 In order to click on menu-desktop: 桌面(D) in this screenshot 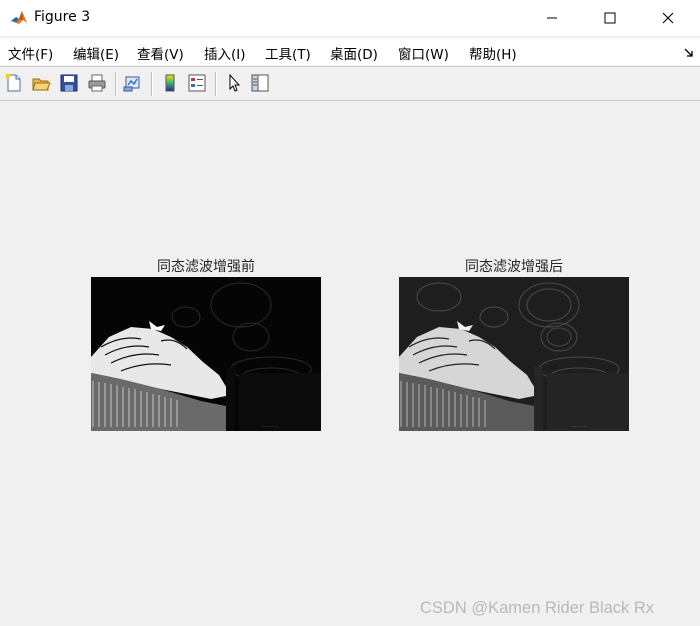, I will do `click(354, 53)`.